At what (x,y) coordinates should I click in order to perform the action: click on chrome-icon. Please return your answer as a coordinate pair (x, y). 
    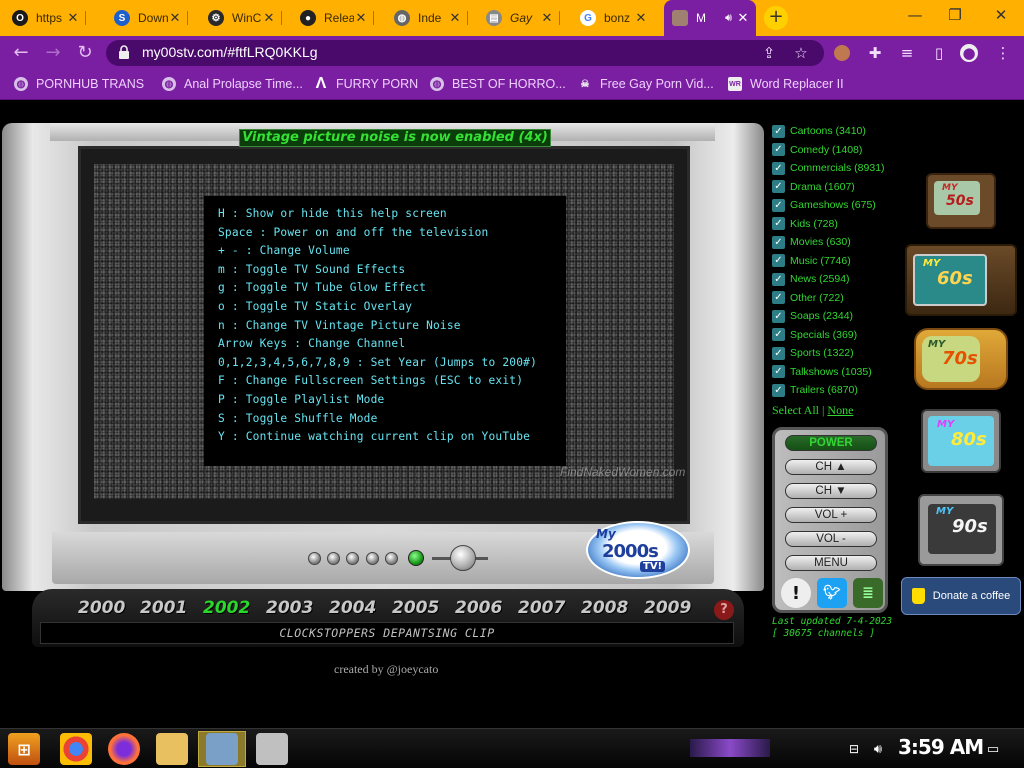
    Looking at the image, I should click on (76, 749).